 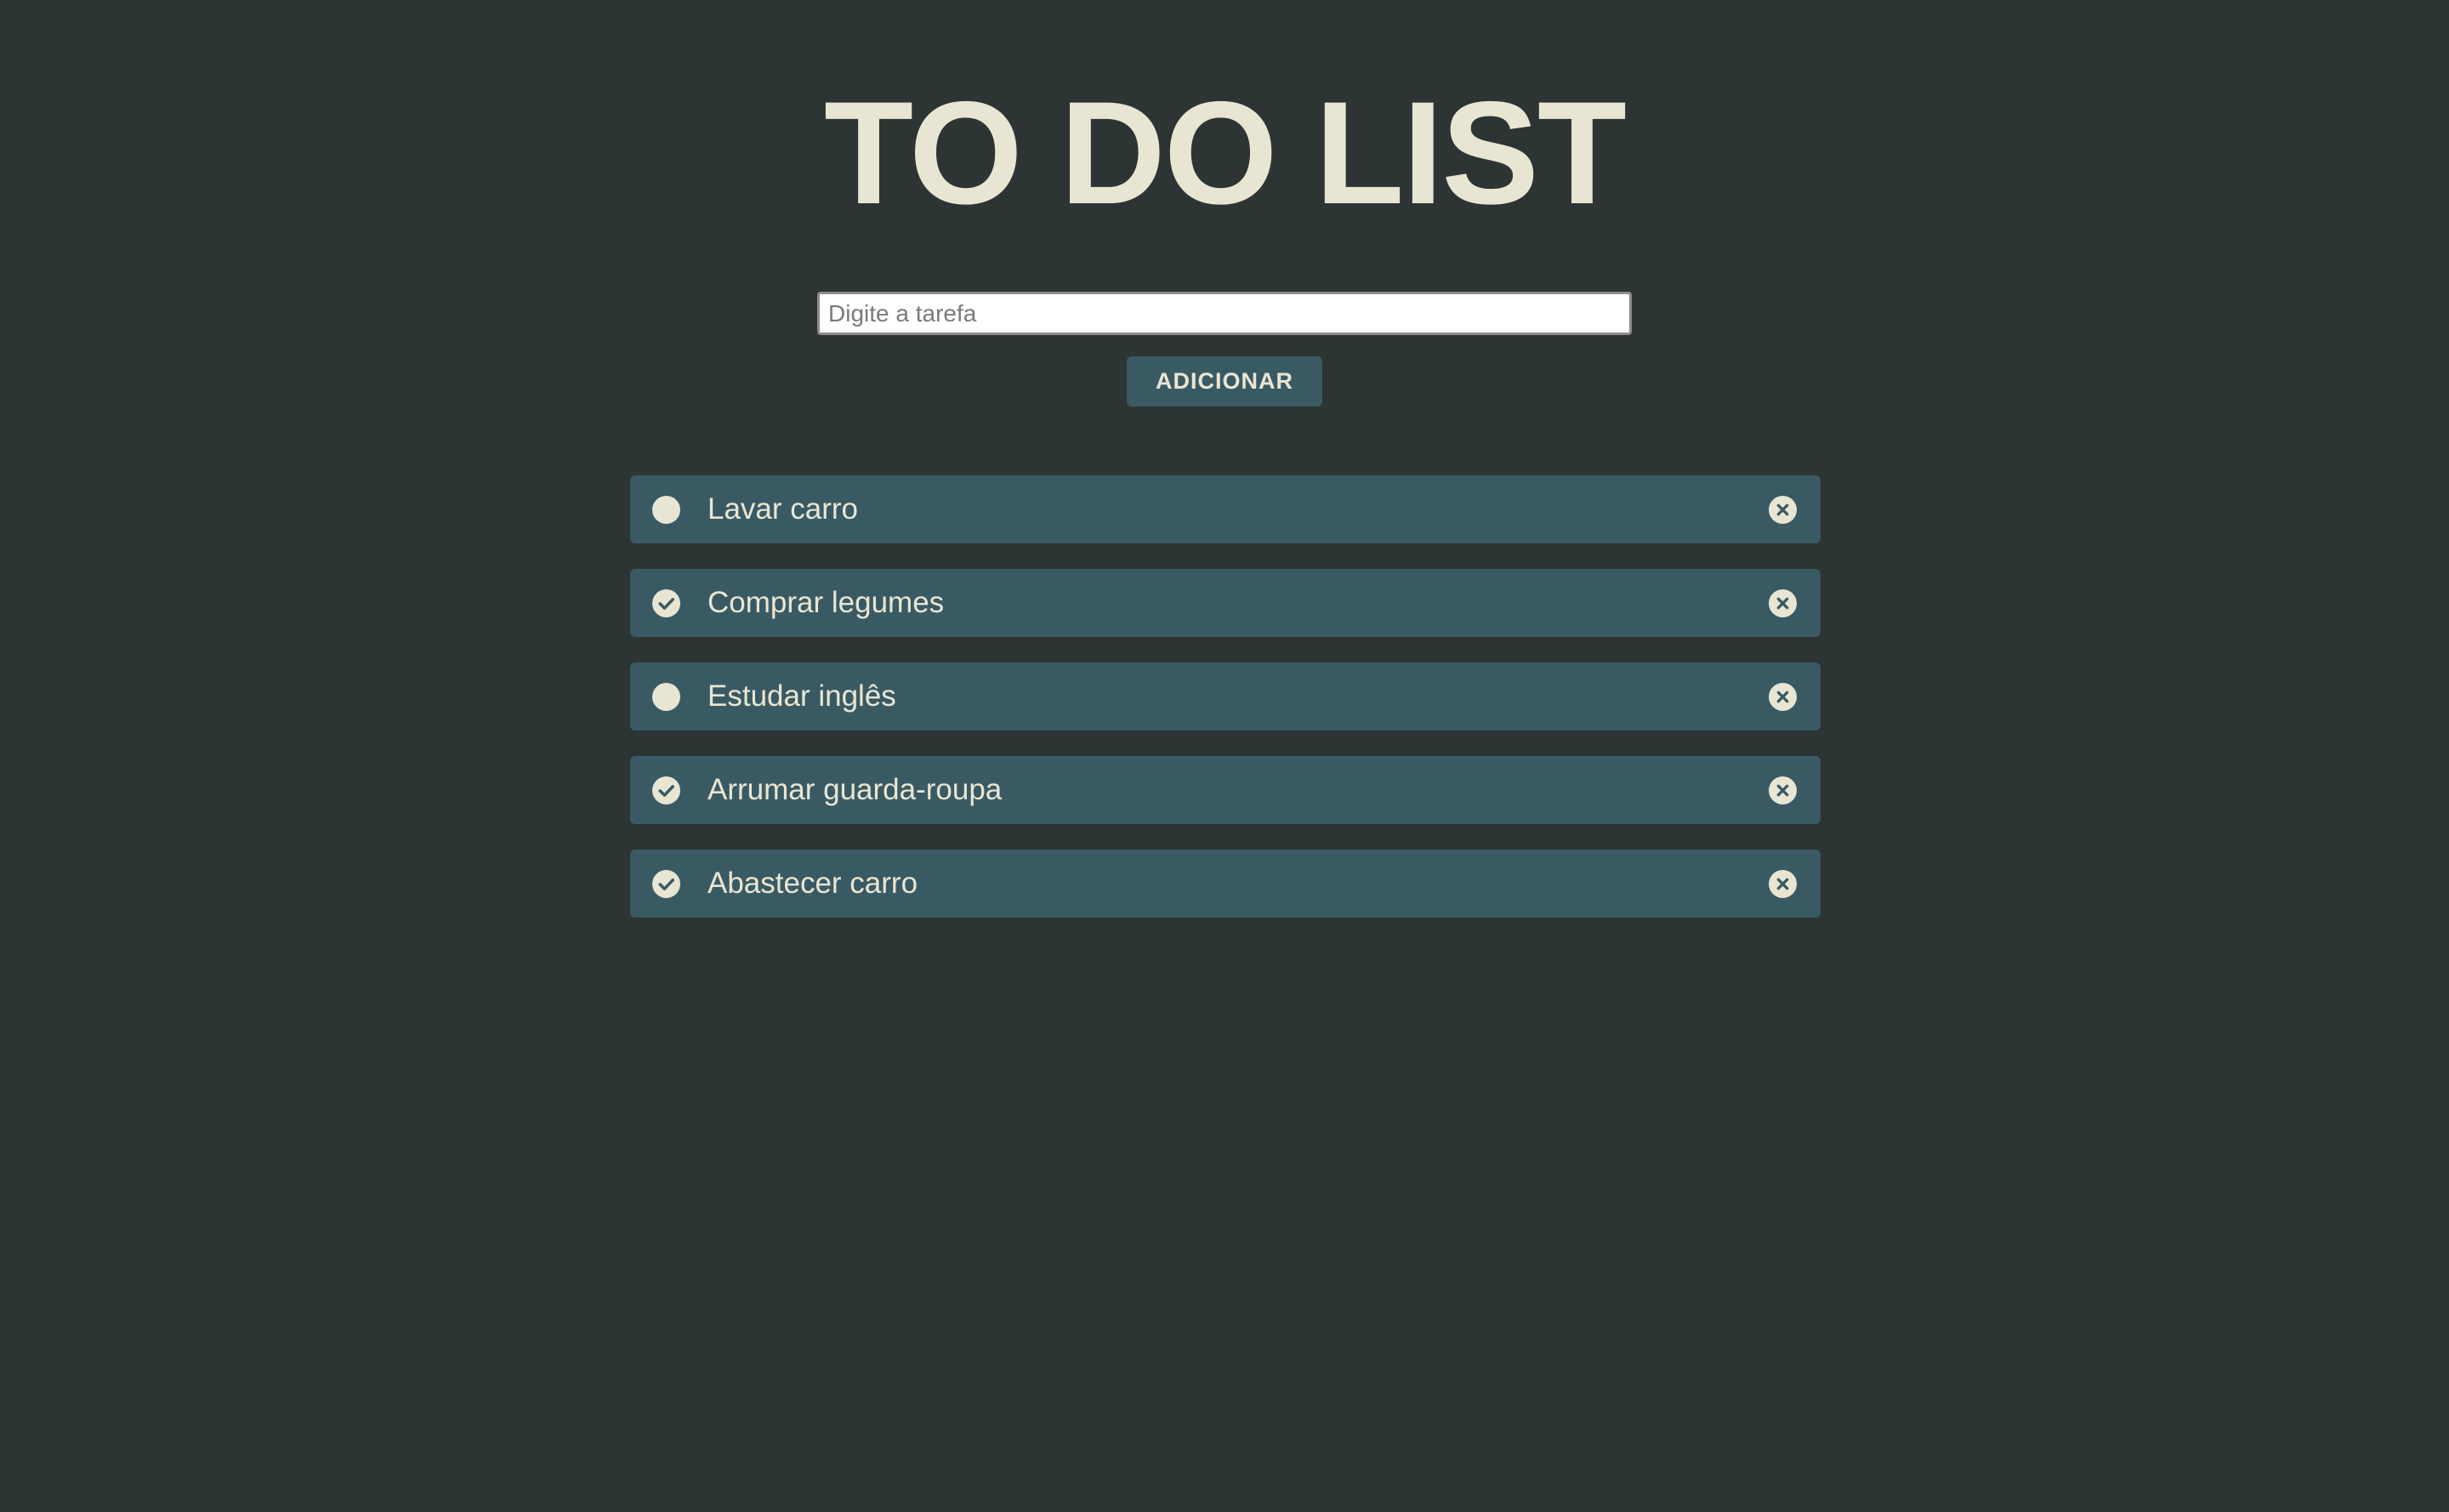 What do you see at coordinates (1225, 603) in the screenshot?
I see `task-item: Comprar legumes` at bounding box center [1225, 603].